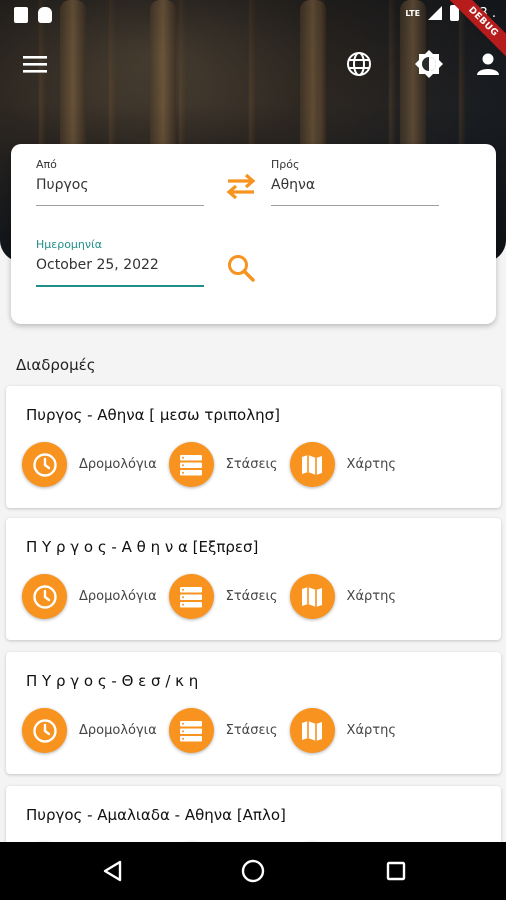 The width and height of the screenshot is (506, 900). I want to click on route-title: Π Υ ρ γ ο ς - Α θ η ν α [Εξπρεσ], so click(142, 547).